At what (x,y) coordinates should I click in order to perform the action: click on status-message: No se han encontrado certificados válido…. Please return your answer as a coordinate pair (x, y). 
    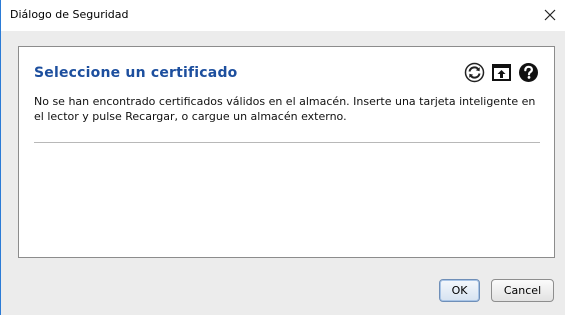
    Looking at the image, I should click on (285, 109).